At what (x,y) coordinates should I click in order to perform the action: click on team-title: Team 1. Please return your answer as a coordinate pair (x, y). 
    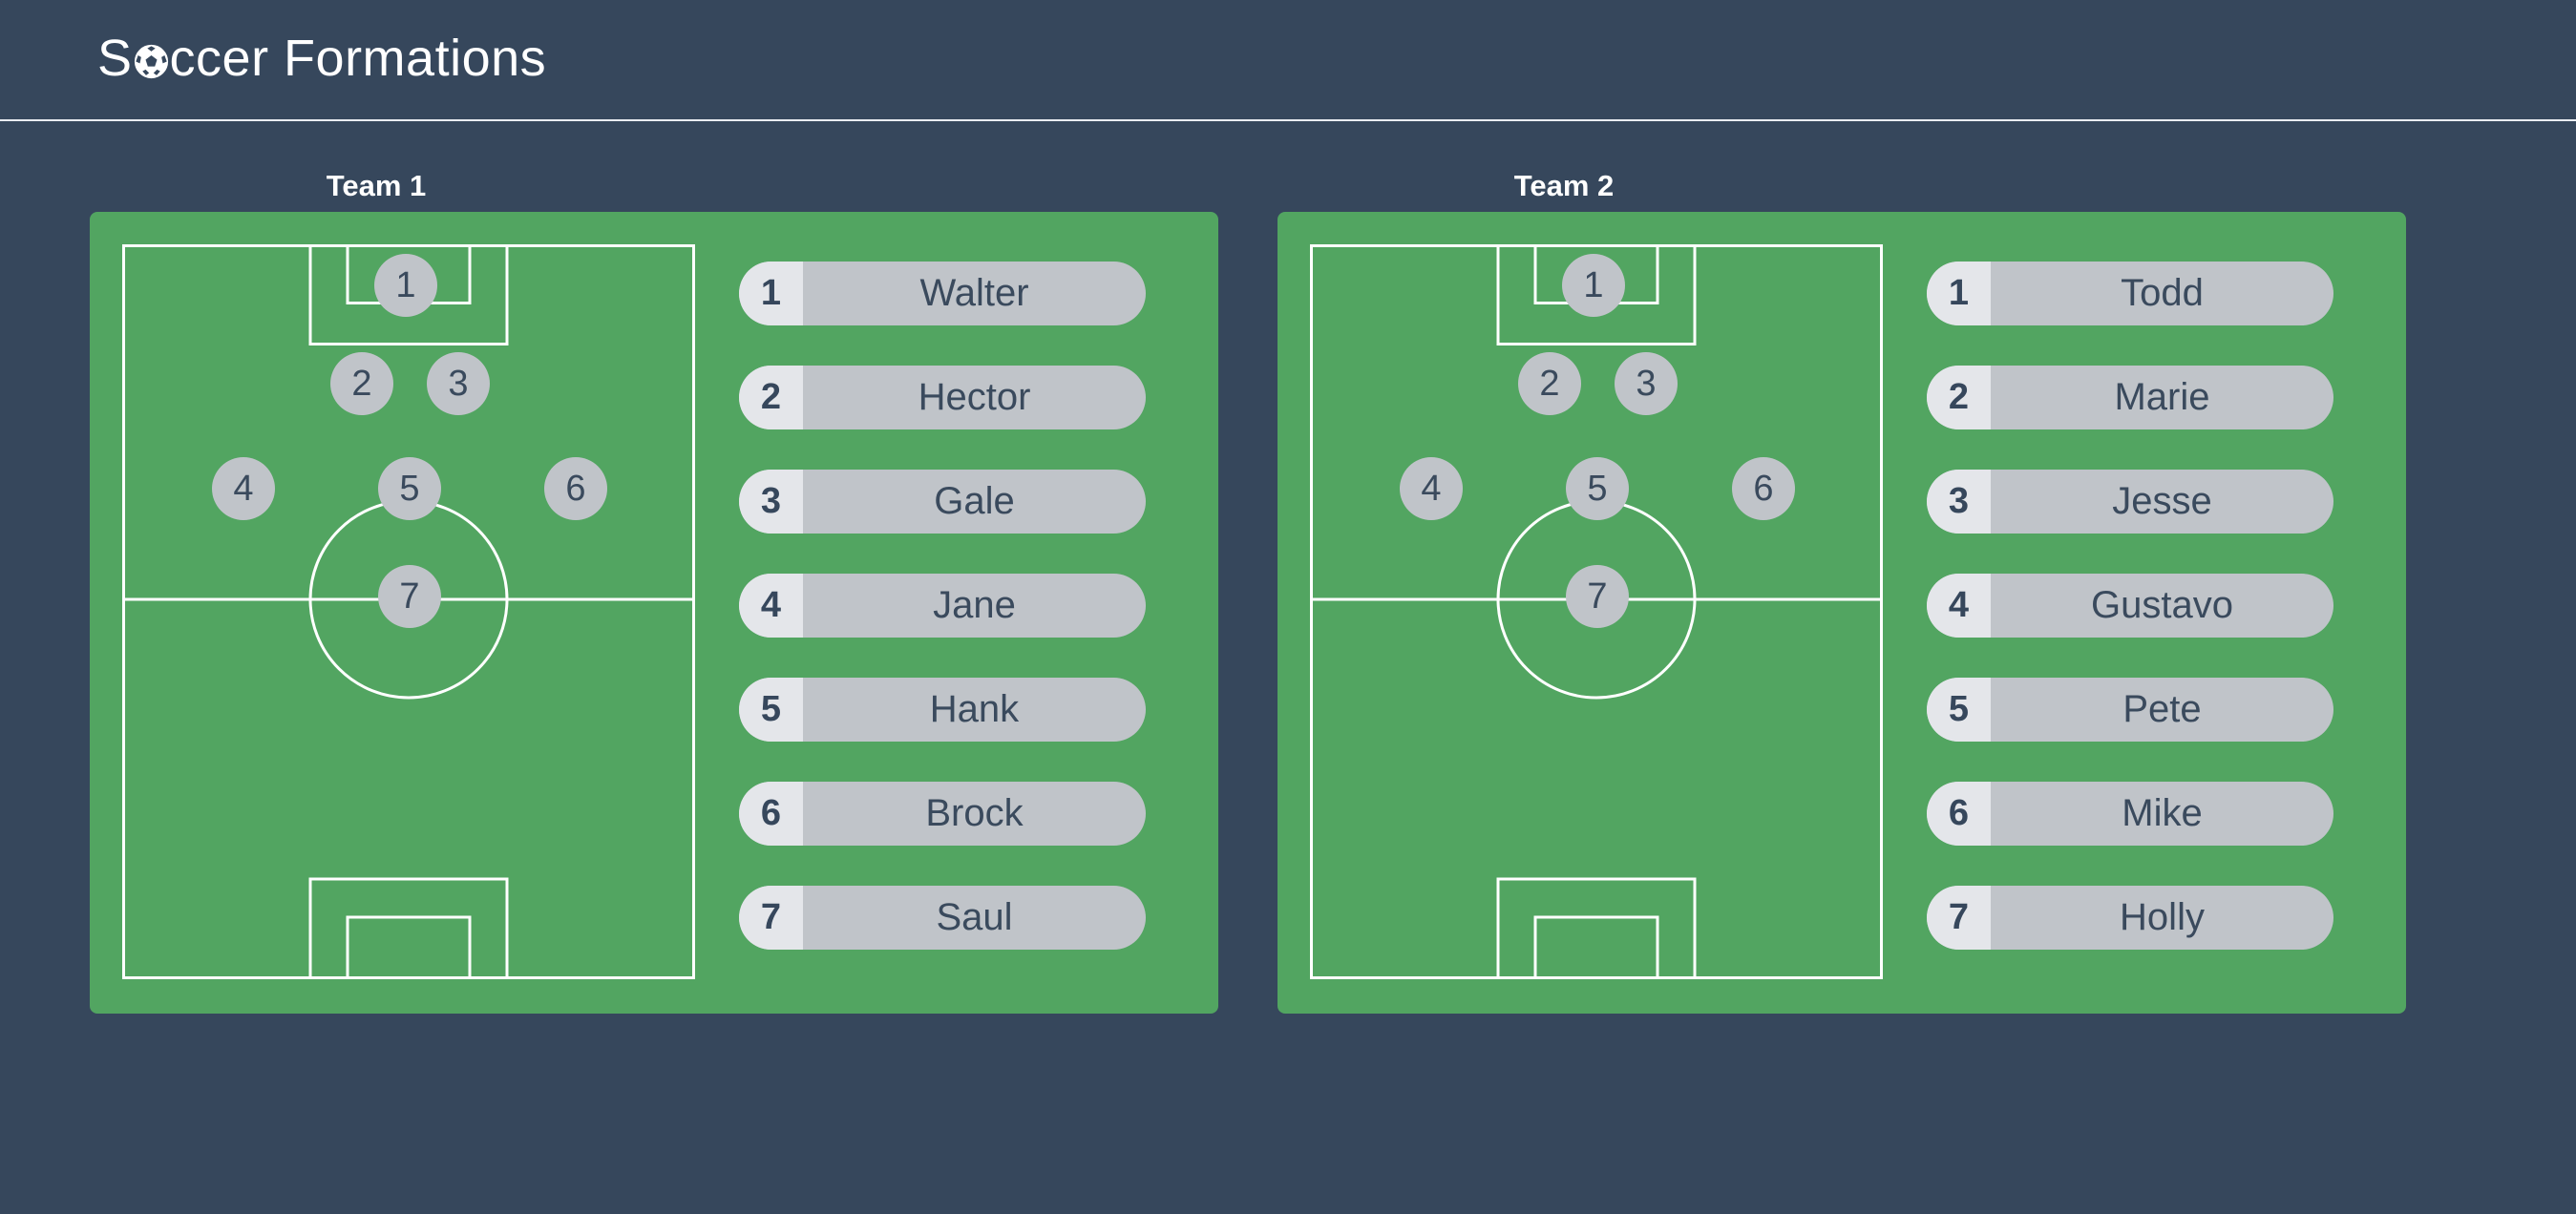
    Looking at the image, I should click on (376, 185).